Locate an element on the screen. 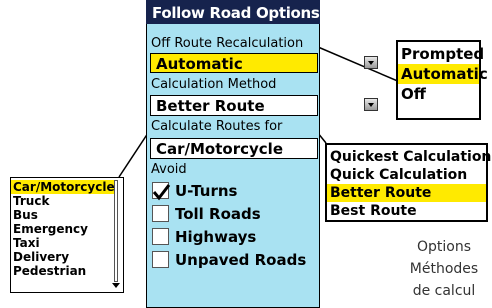 The image size is (492, 308). vehicle-option-car-motorcycle: Car/Motorcycle is located at coordinates (63, 187).